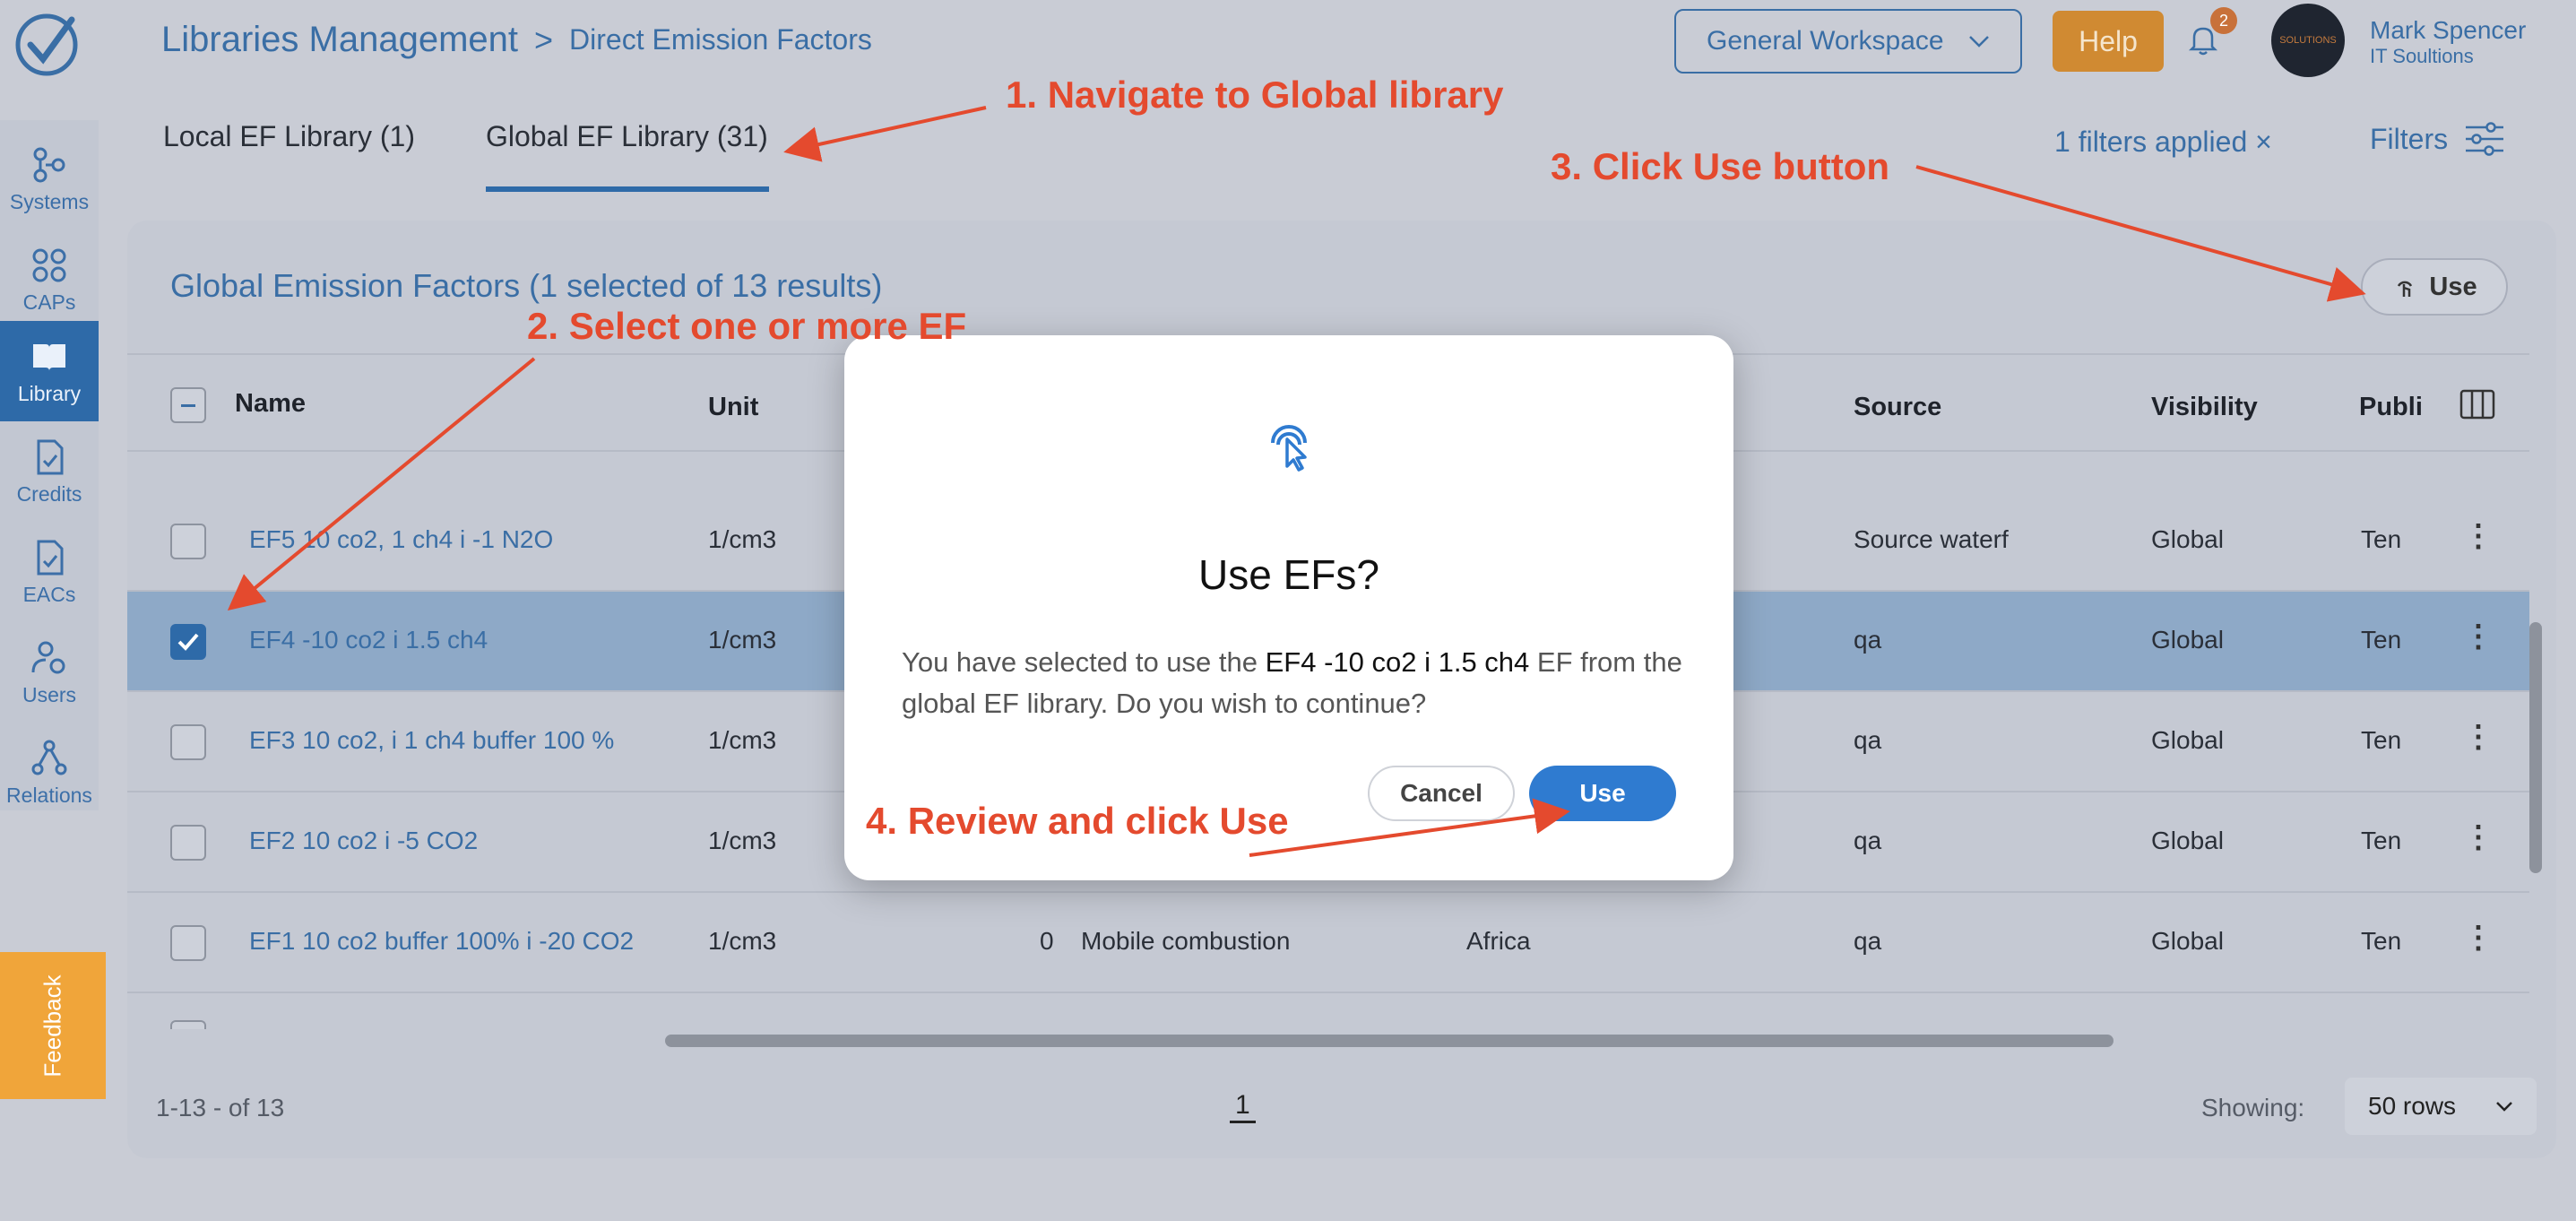  What do you see at coordinates (2477, 404) in the screenshot?
I see `columns-icon` at bounding box center [2477, 404].